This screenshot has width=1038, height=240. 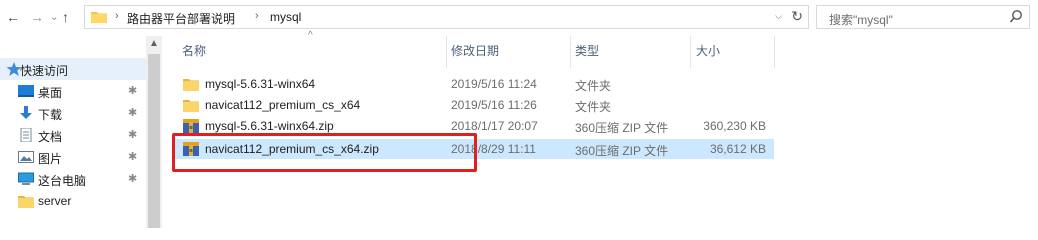 What do you see at coordinates (475, 50) in the screenshot?
I see `column-header-modified: 修改日期` at bounding box center [475, 50].